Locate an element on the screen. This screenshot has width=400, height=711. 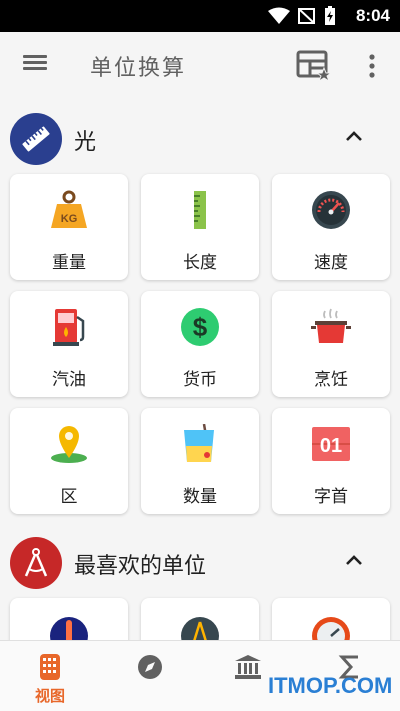
section-title: 光 is located at coordinates (85, 142).